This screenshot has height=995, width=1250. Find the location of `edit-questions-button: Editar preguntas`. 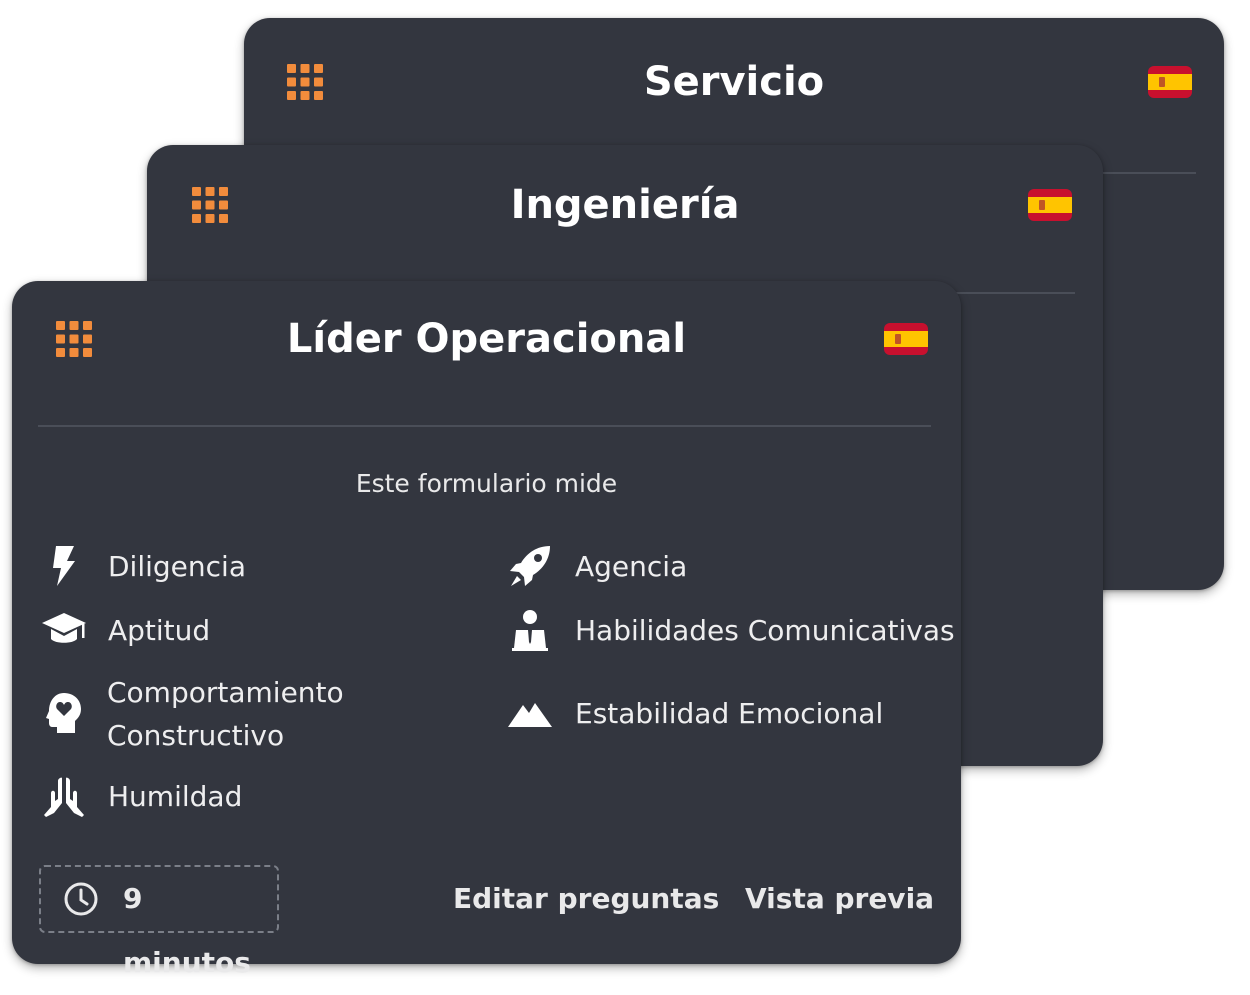

edit-questions-button: Editar preguntas is located at coordinates (586, 899).